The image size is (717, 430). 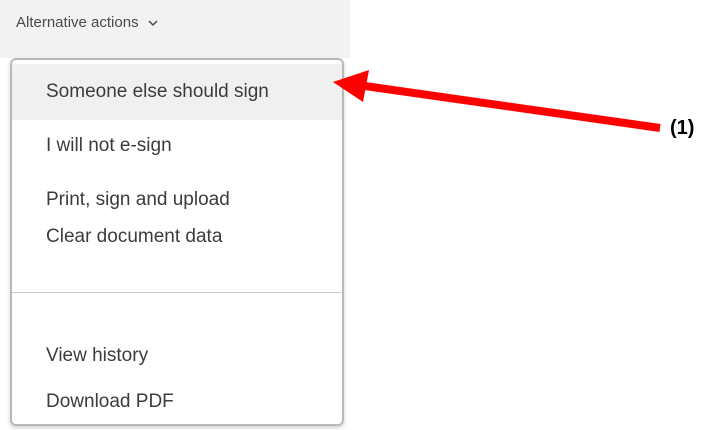 What do you see at coordinates (138, 199) in the screenshot?
I see `menu-item-label: Print, sign and upload` at bounding box center [138, 199].